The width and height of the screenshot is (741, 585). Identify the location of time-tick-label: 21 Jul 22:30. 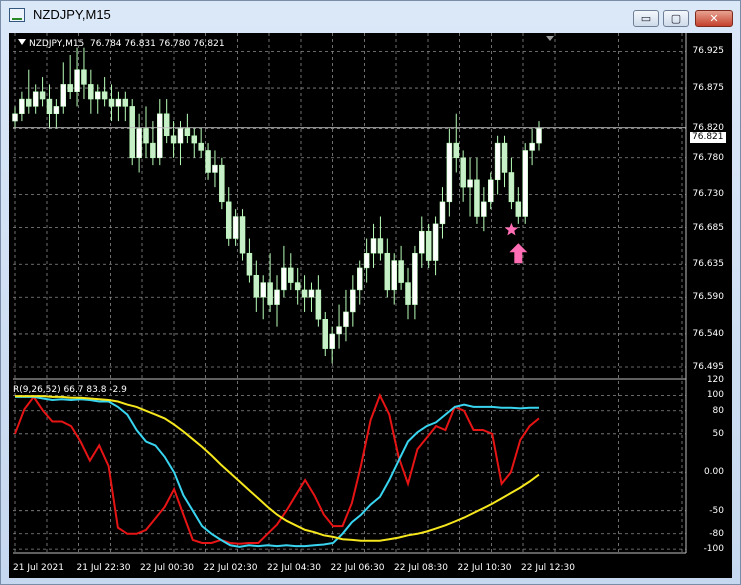
(103, 568).